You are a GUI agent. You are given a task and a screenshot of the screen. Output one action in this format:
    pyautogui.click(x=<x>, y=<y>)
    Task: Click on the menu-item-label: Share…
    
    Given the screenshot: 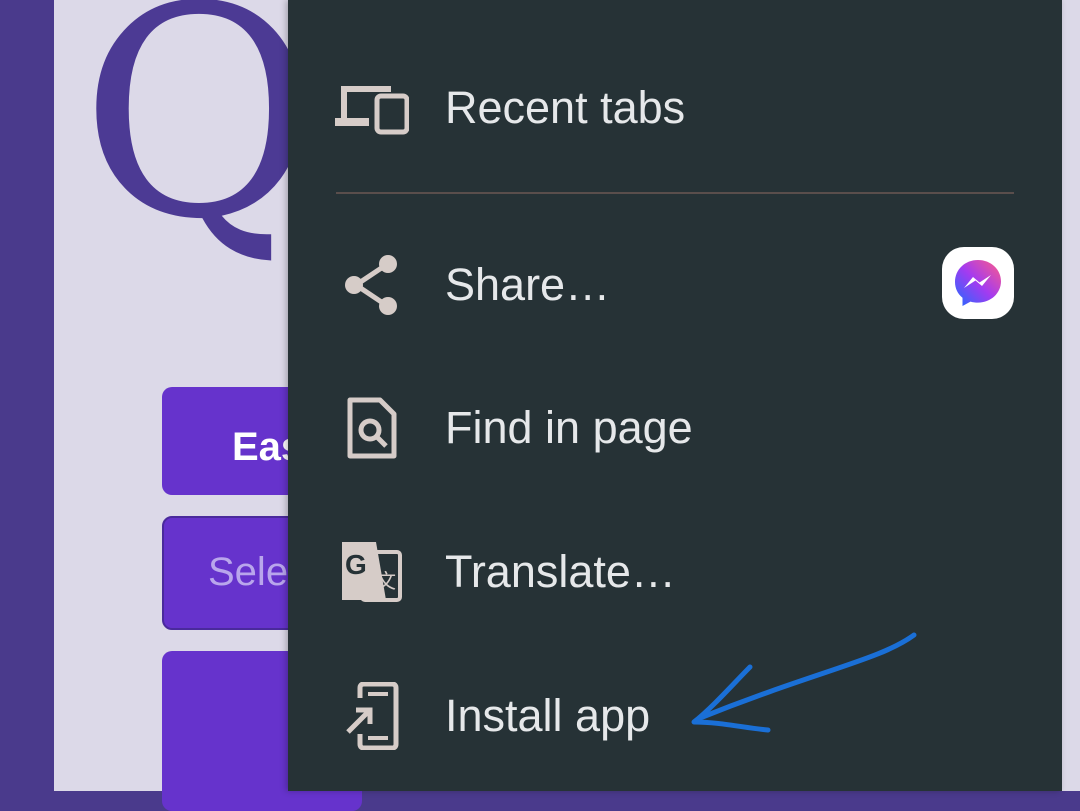 What is the action you would take?
    pyautogui.click(x=528, y=284)
    